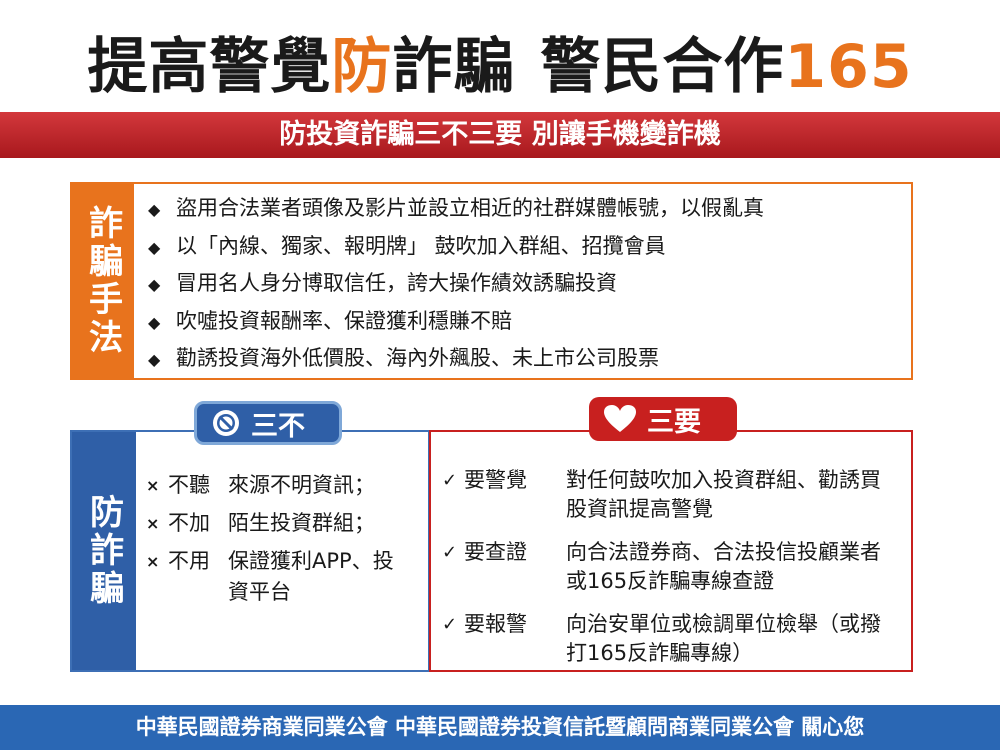 This screenshot has height=750, width=1000. I want to click on title-part3: 警民合作, so click(662, 67).